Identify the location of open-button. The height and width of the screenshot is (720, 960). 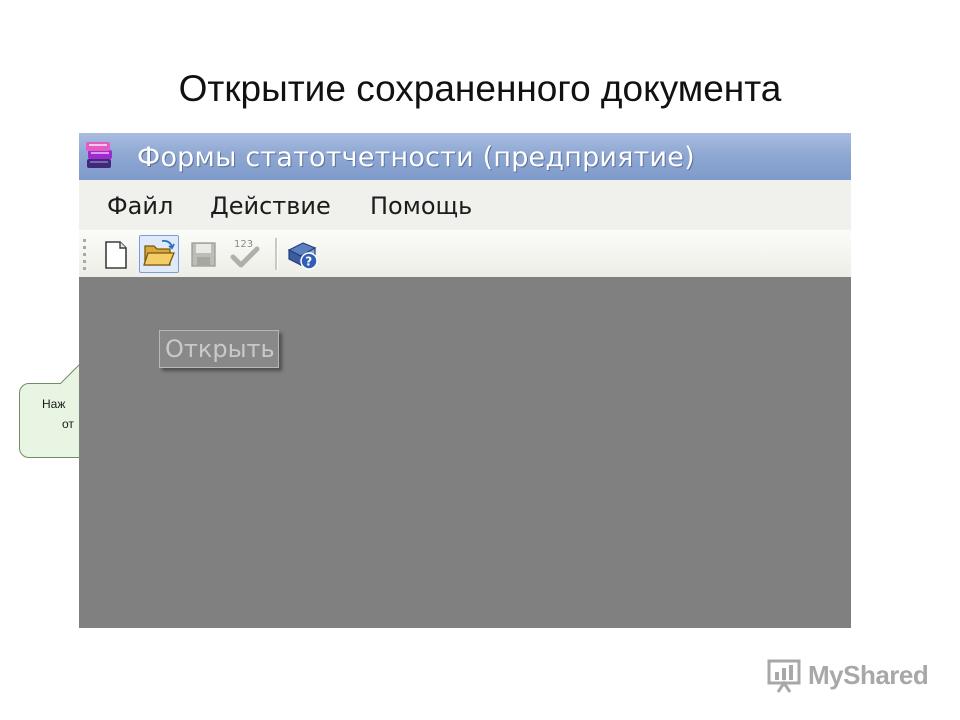
(159, 254).